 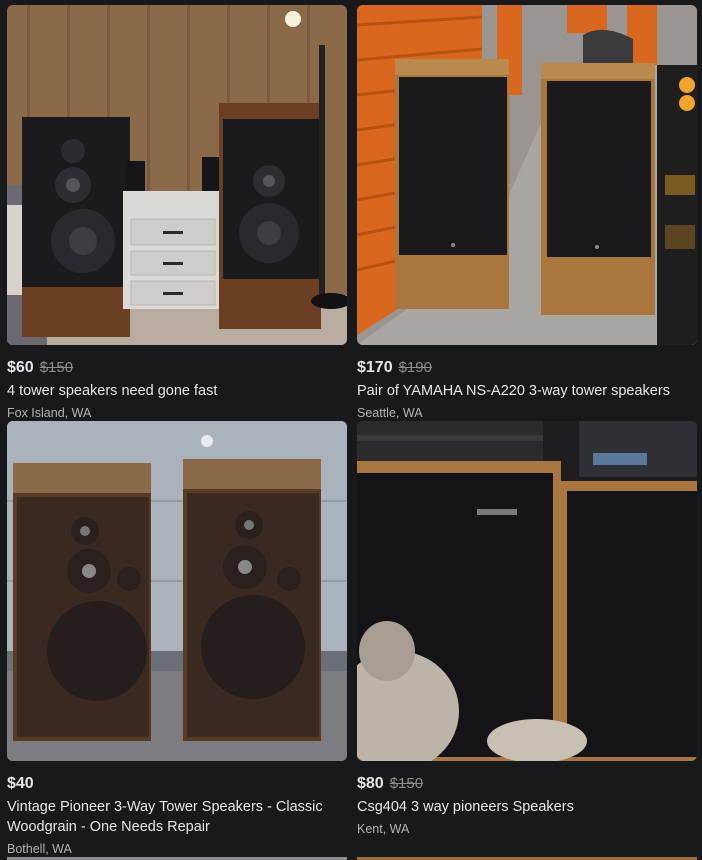 What do you see at coordinates (527, 807) in the screenshot?
I see `listing-title: Csg404 3 way pioneers Speakers` at bounding box center [527, 807].